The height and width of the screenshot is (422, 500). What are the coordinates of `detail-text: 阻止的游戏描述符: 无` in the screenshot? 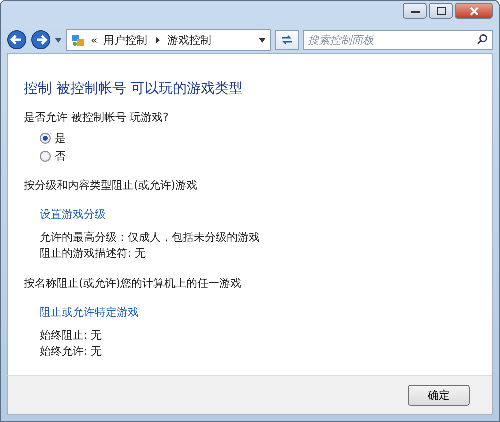 It's located at (93, 254).